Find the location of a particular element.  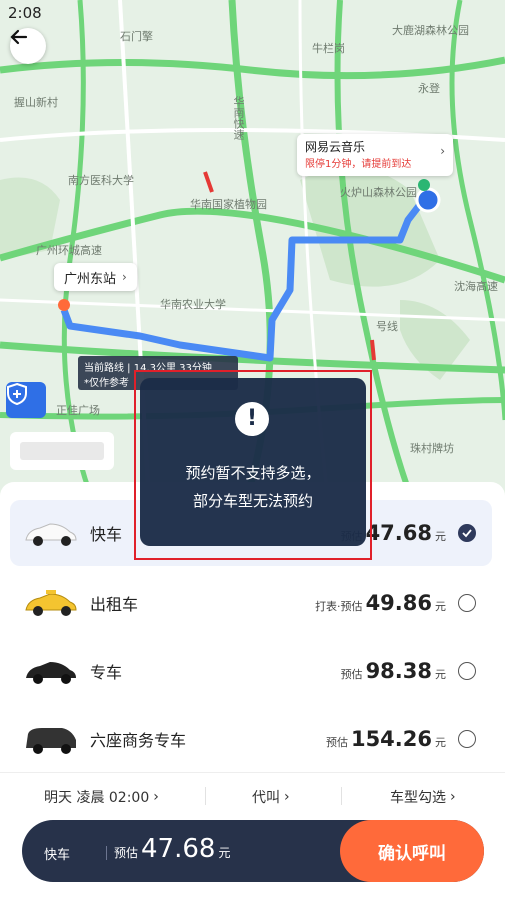

map-label: 正佳广场 is located at coordinates (78, 410).